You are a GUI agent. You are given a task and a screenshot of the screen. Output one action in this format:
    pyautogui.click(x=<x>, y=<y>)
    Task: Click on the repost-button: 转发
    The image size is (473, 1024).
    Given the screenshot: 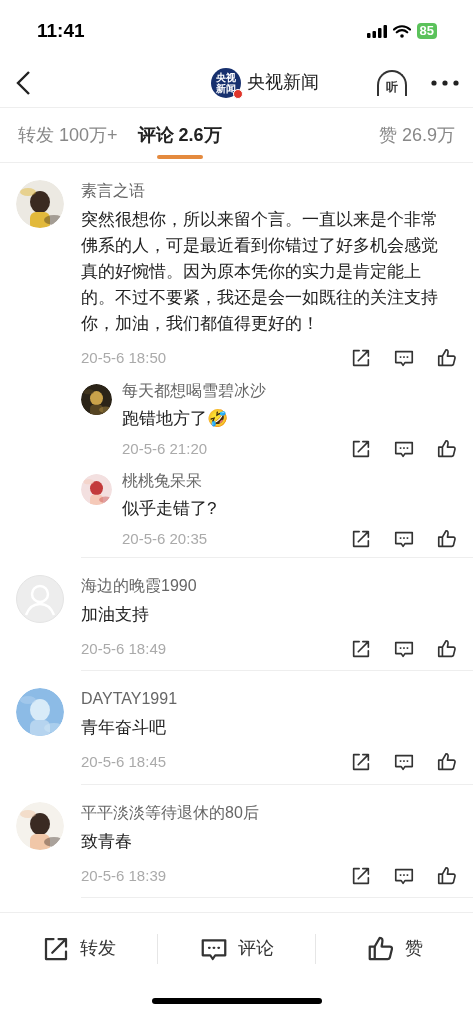 What is the action you would take?
    pyautogui.click(x=78, y=948)
    